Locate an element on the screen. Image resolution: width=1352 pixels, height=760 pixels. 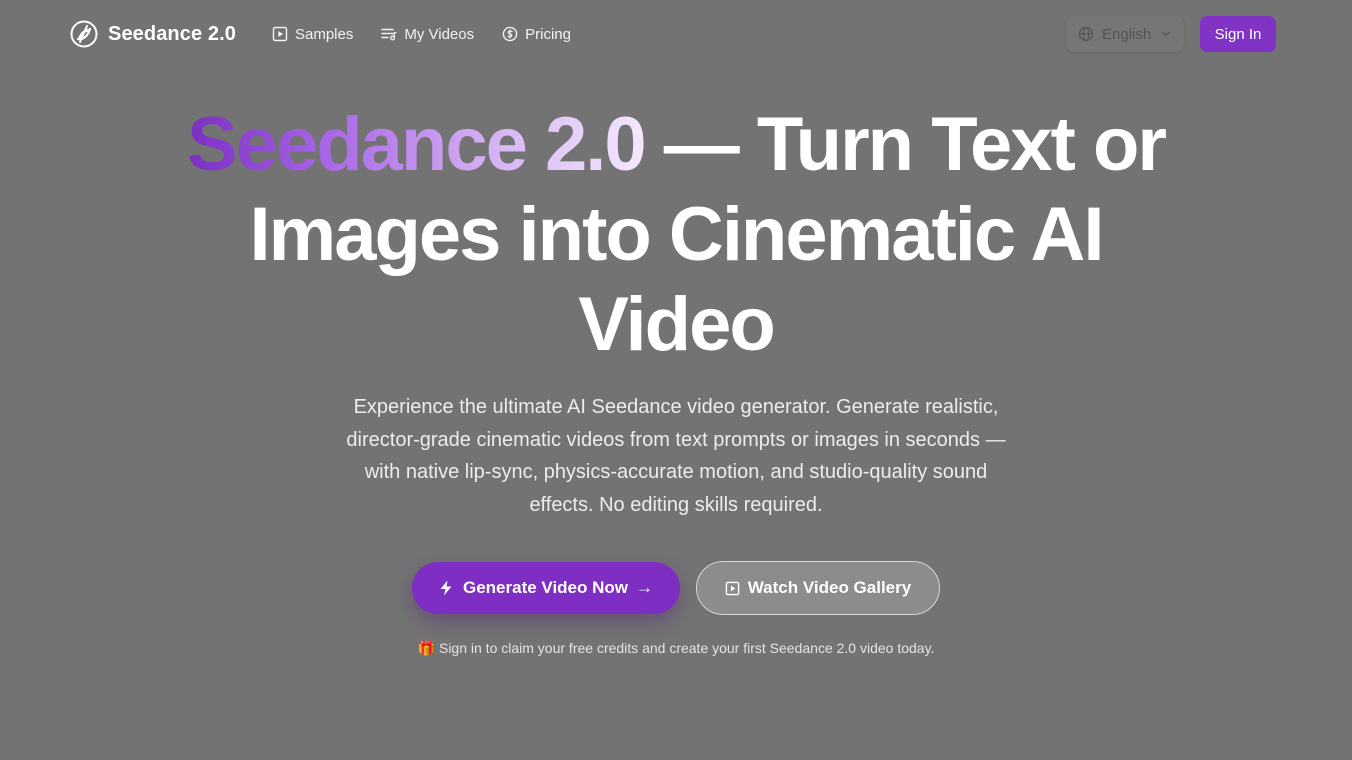
globe-icon is located at coordinates (1086, 34).